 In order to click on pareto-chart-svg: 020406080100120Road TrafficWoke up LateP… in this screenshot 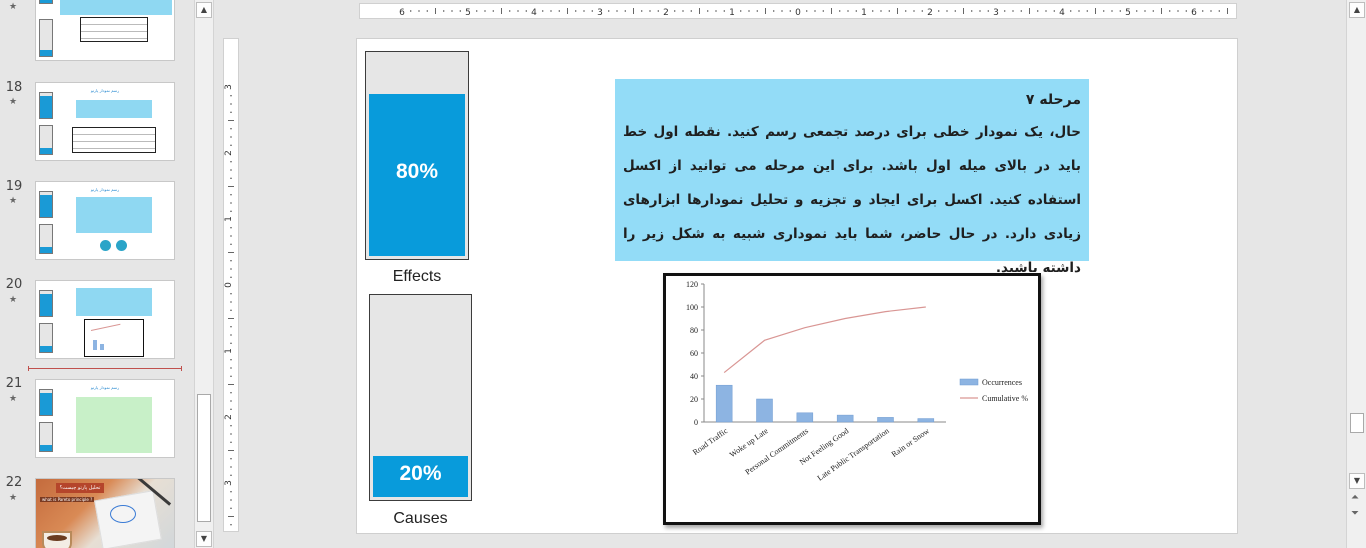, I will do `click(857, 381)`.